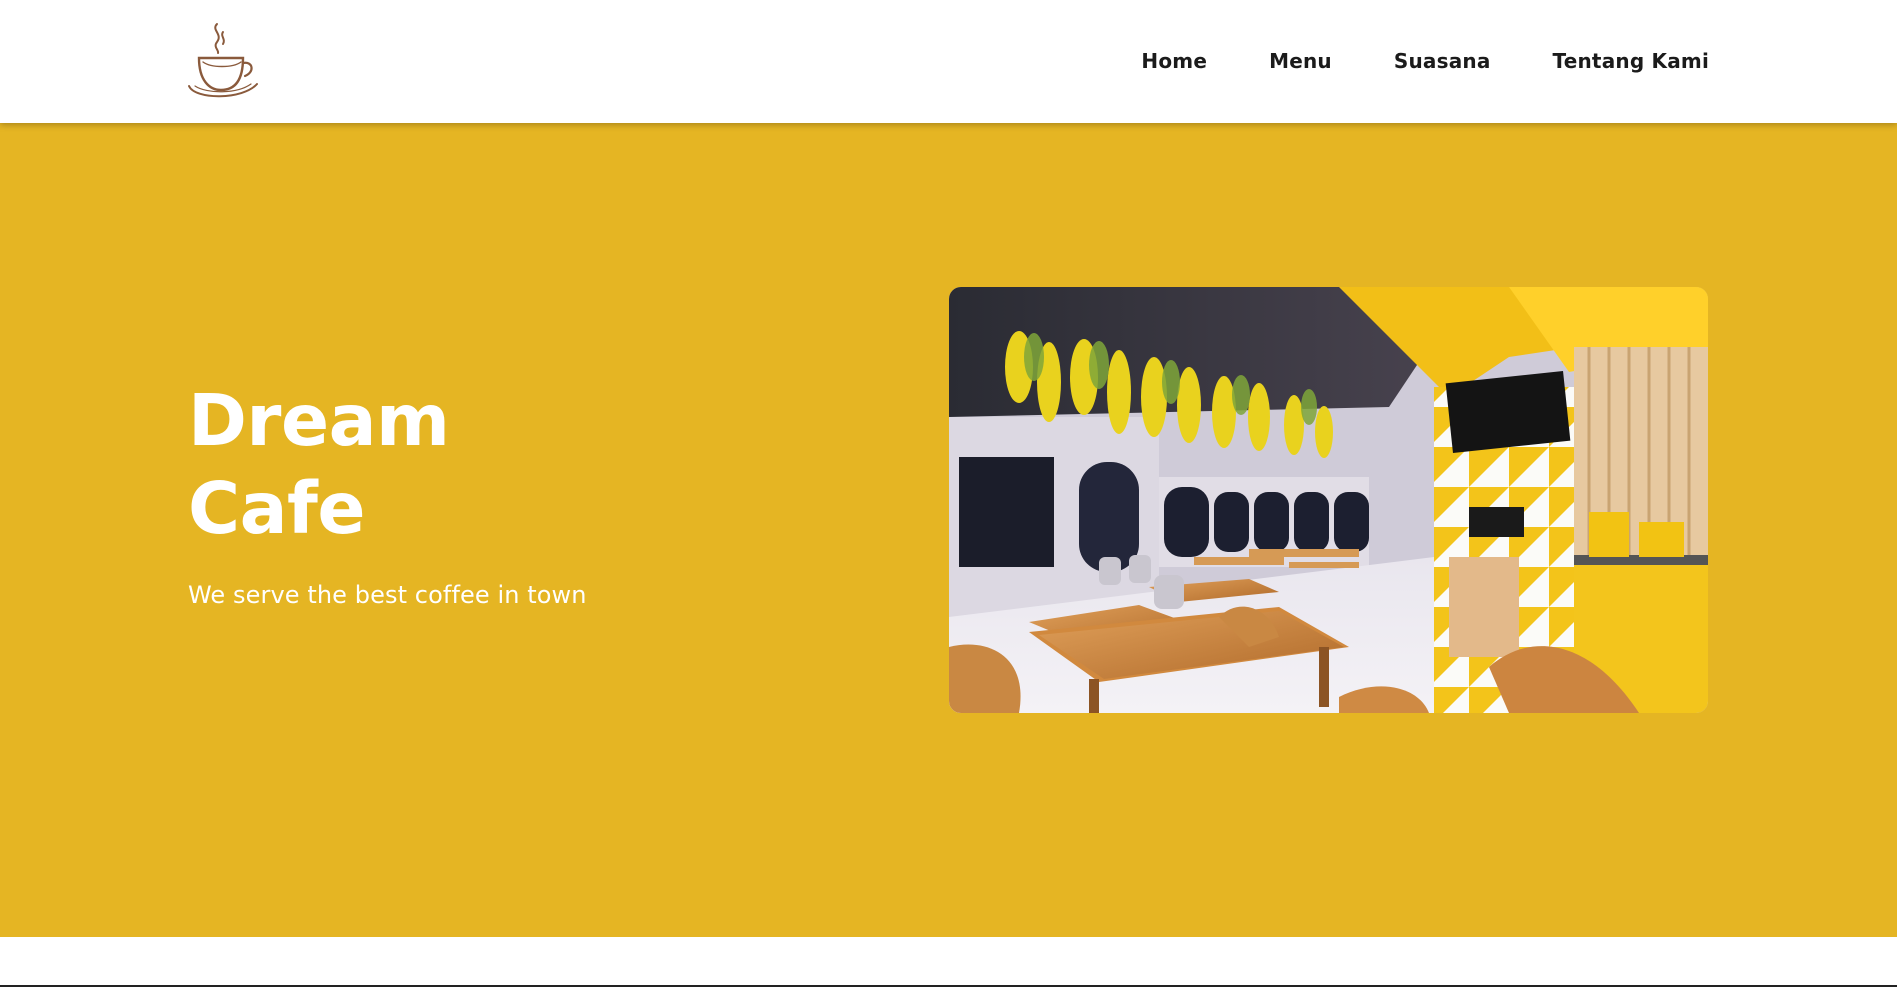  Describe the element at coordinates (1442, 61) in the screenshot. I see `nav-link-suasana: Suasana` at that location.